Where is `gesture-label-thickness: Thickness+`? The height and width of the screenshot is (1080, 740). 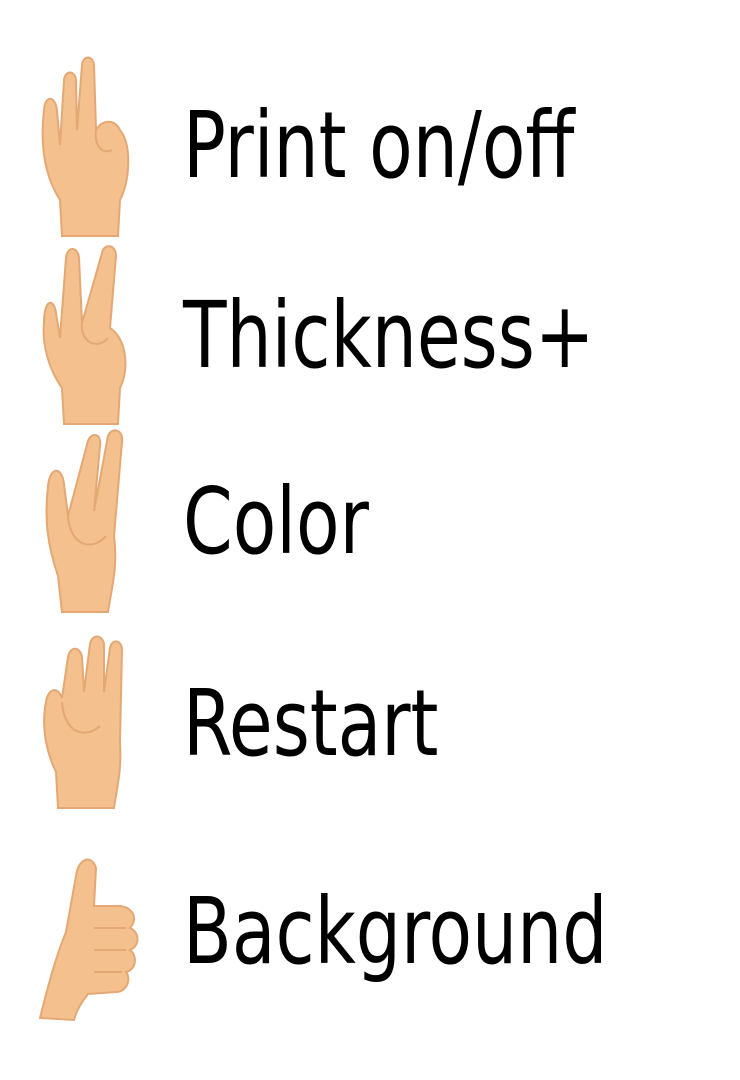 gesture-label-thickness: Thickness+ is located at coordinates (389, 335).